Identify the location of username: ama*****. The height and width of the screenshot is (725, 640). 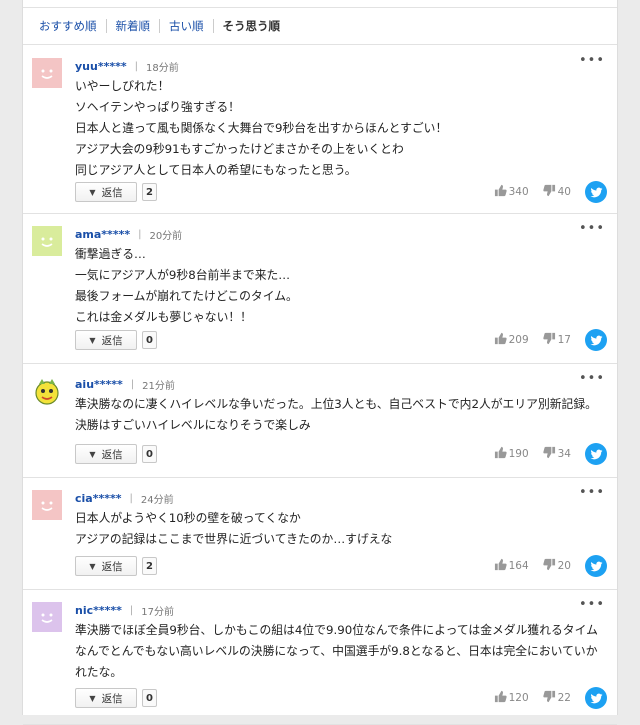
(102, 234).